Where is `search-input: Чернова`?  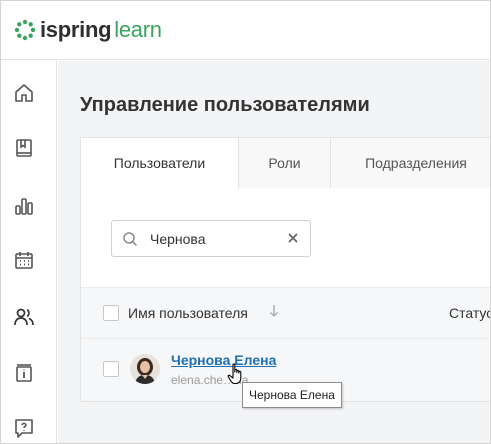 search-input: Чернова is located at coordinates (211, 238).